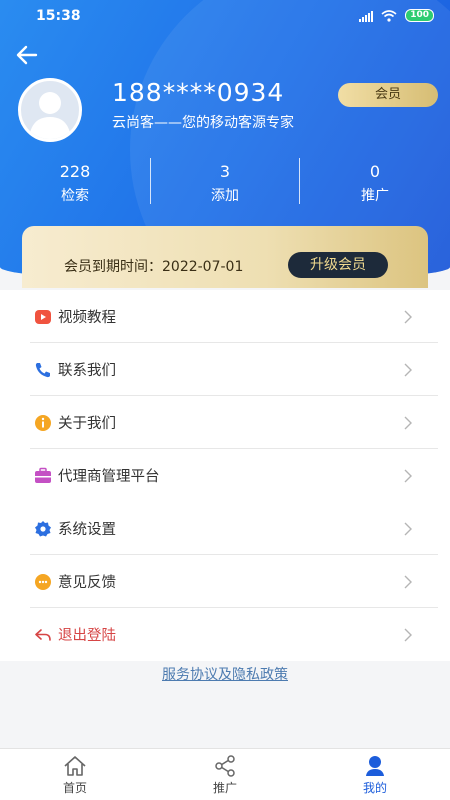 This screenshot has width=450, height=800. Describe the element at coordinates (109, 477) in the screenshot. I see `menu-label: 代理商管理平台` at that location.